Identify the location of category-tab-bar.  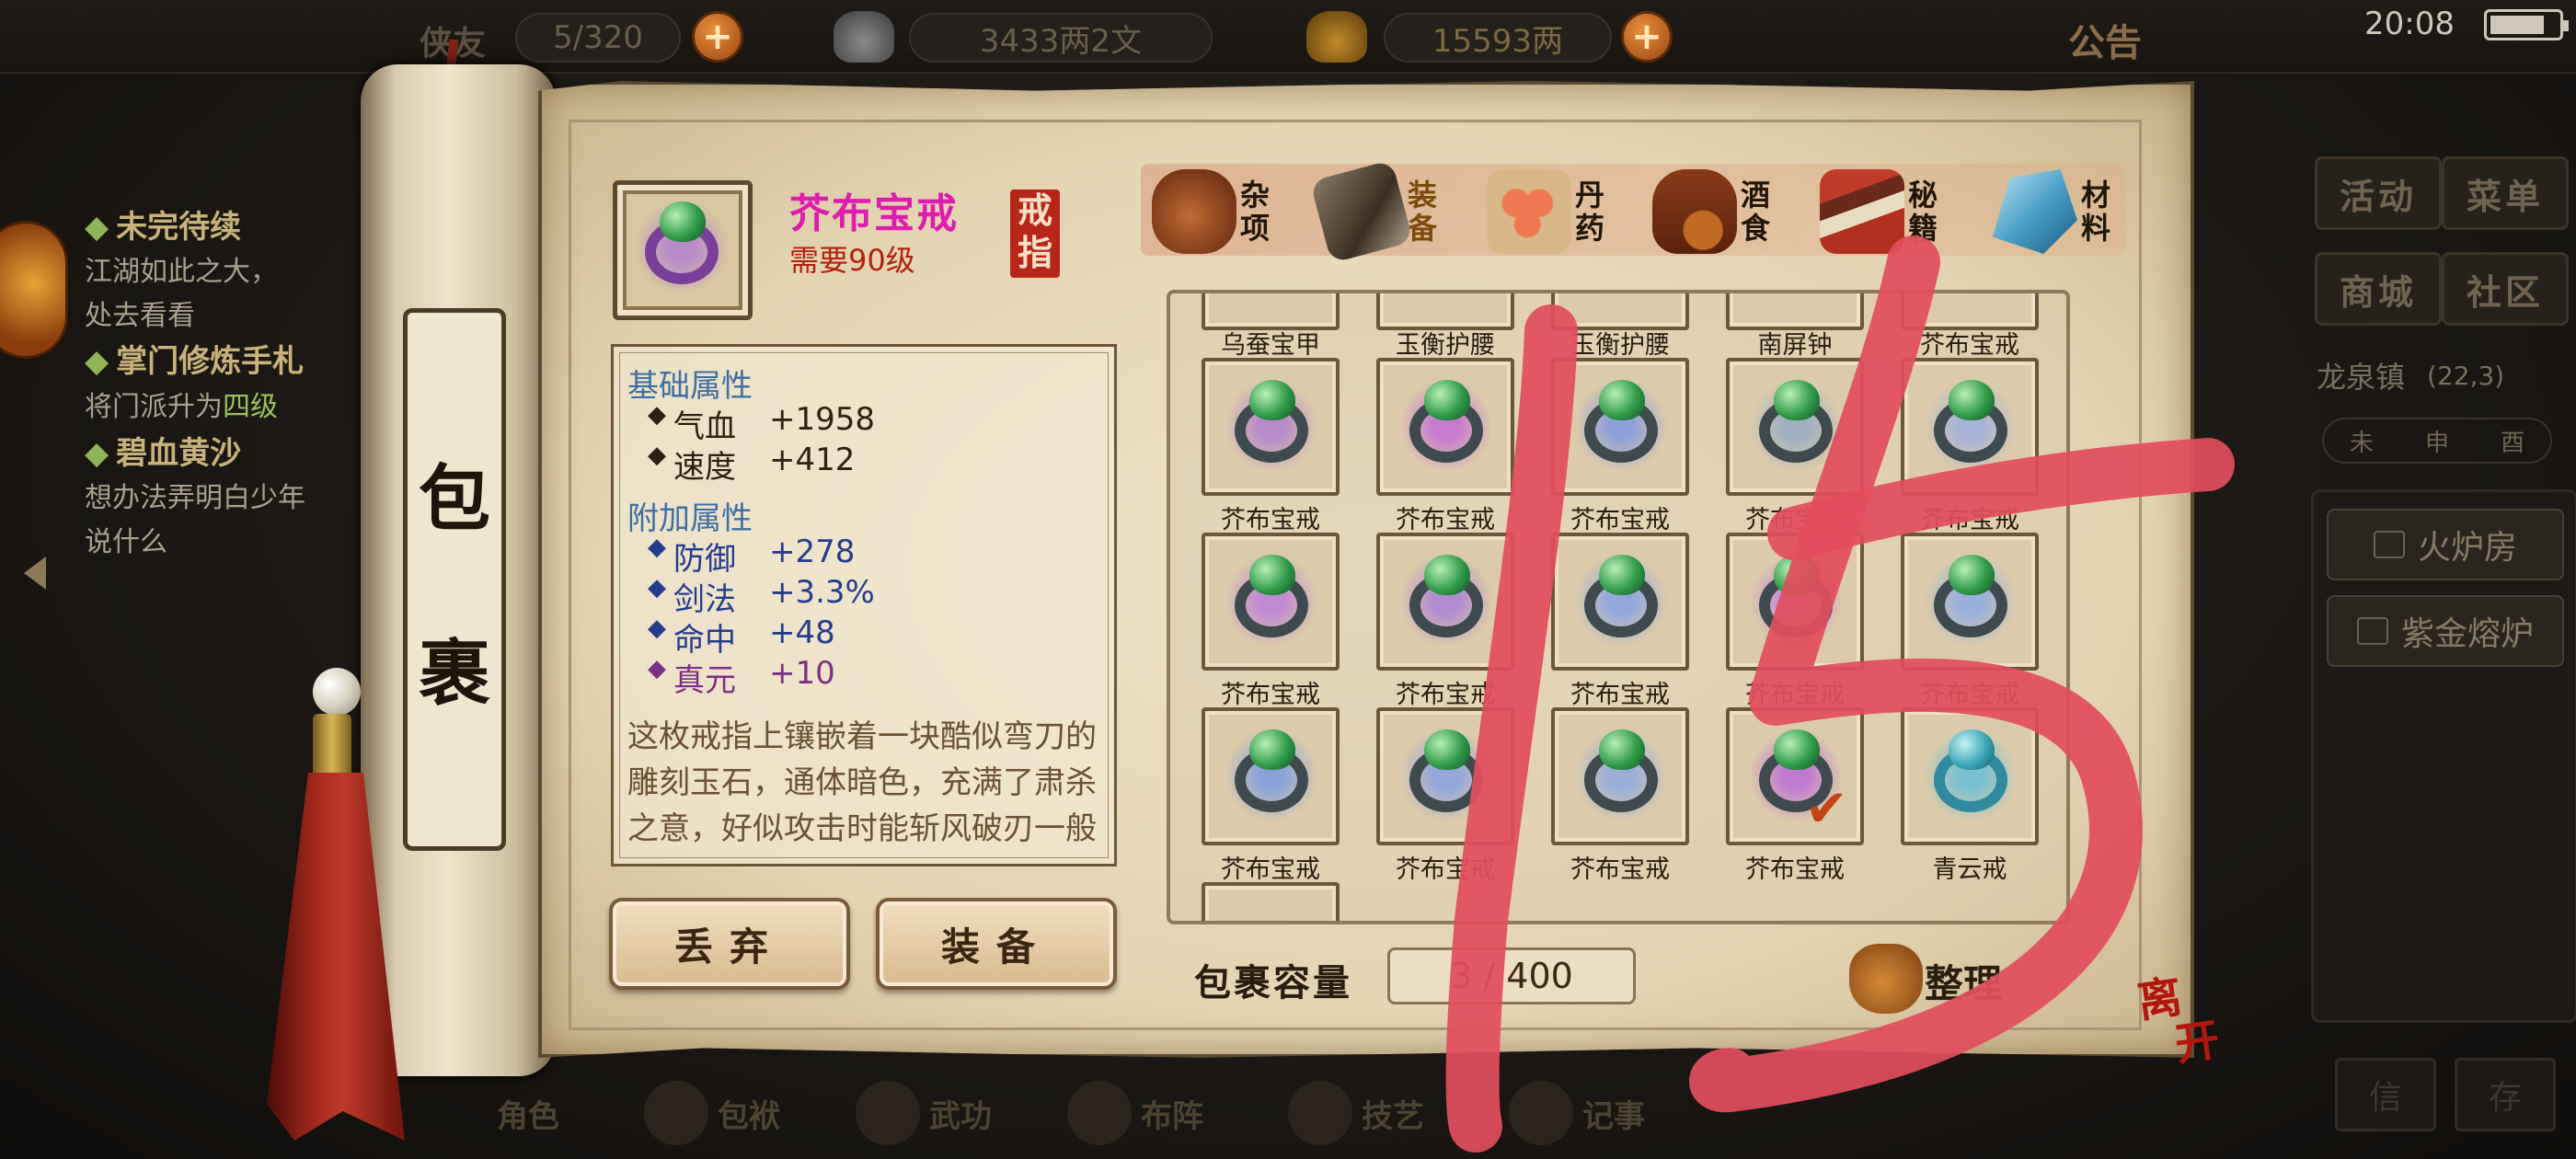
(1633, 210).